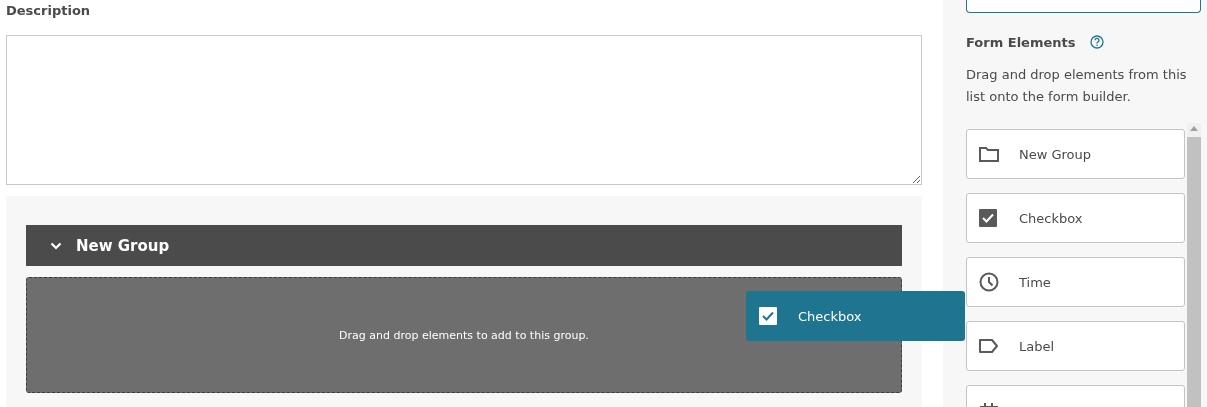 The height and width of the screenshot is (407, 1207). Describe the element at coordinates (855, 316) in the screenshot. I see `drag-preview: Checkbox` at that location.